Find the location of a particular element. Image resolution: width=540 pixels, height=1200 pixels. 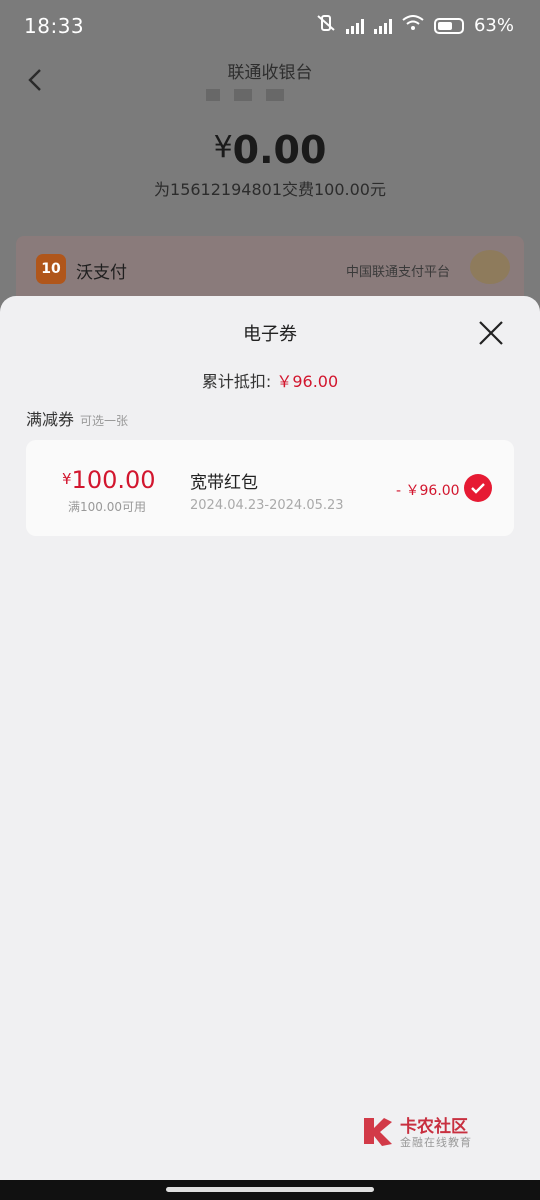

coupon-currency: ¥ is located at coordinates (67, 479).